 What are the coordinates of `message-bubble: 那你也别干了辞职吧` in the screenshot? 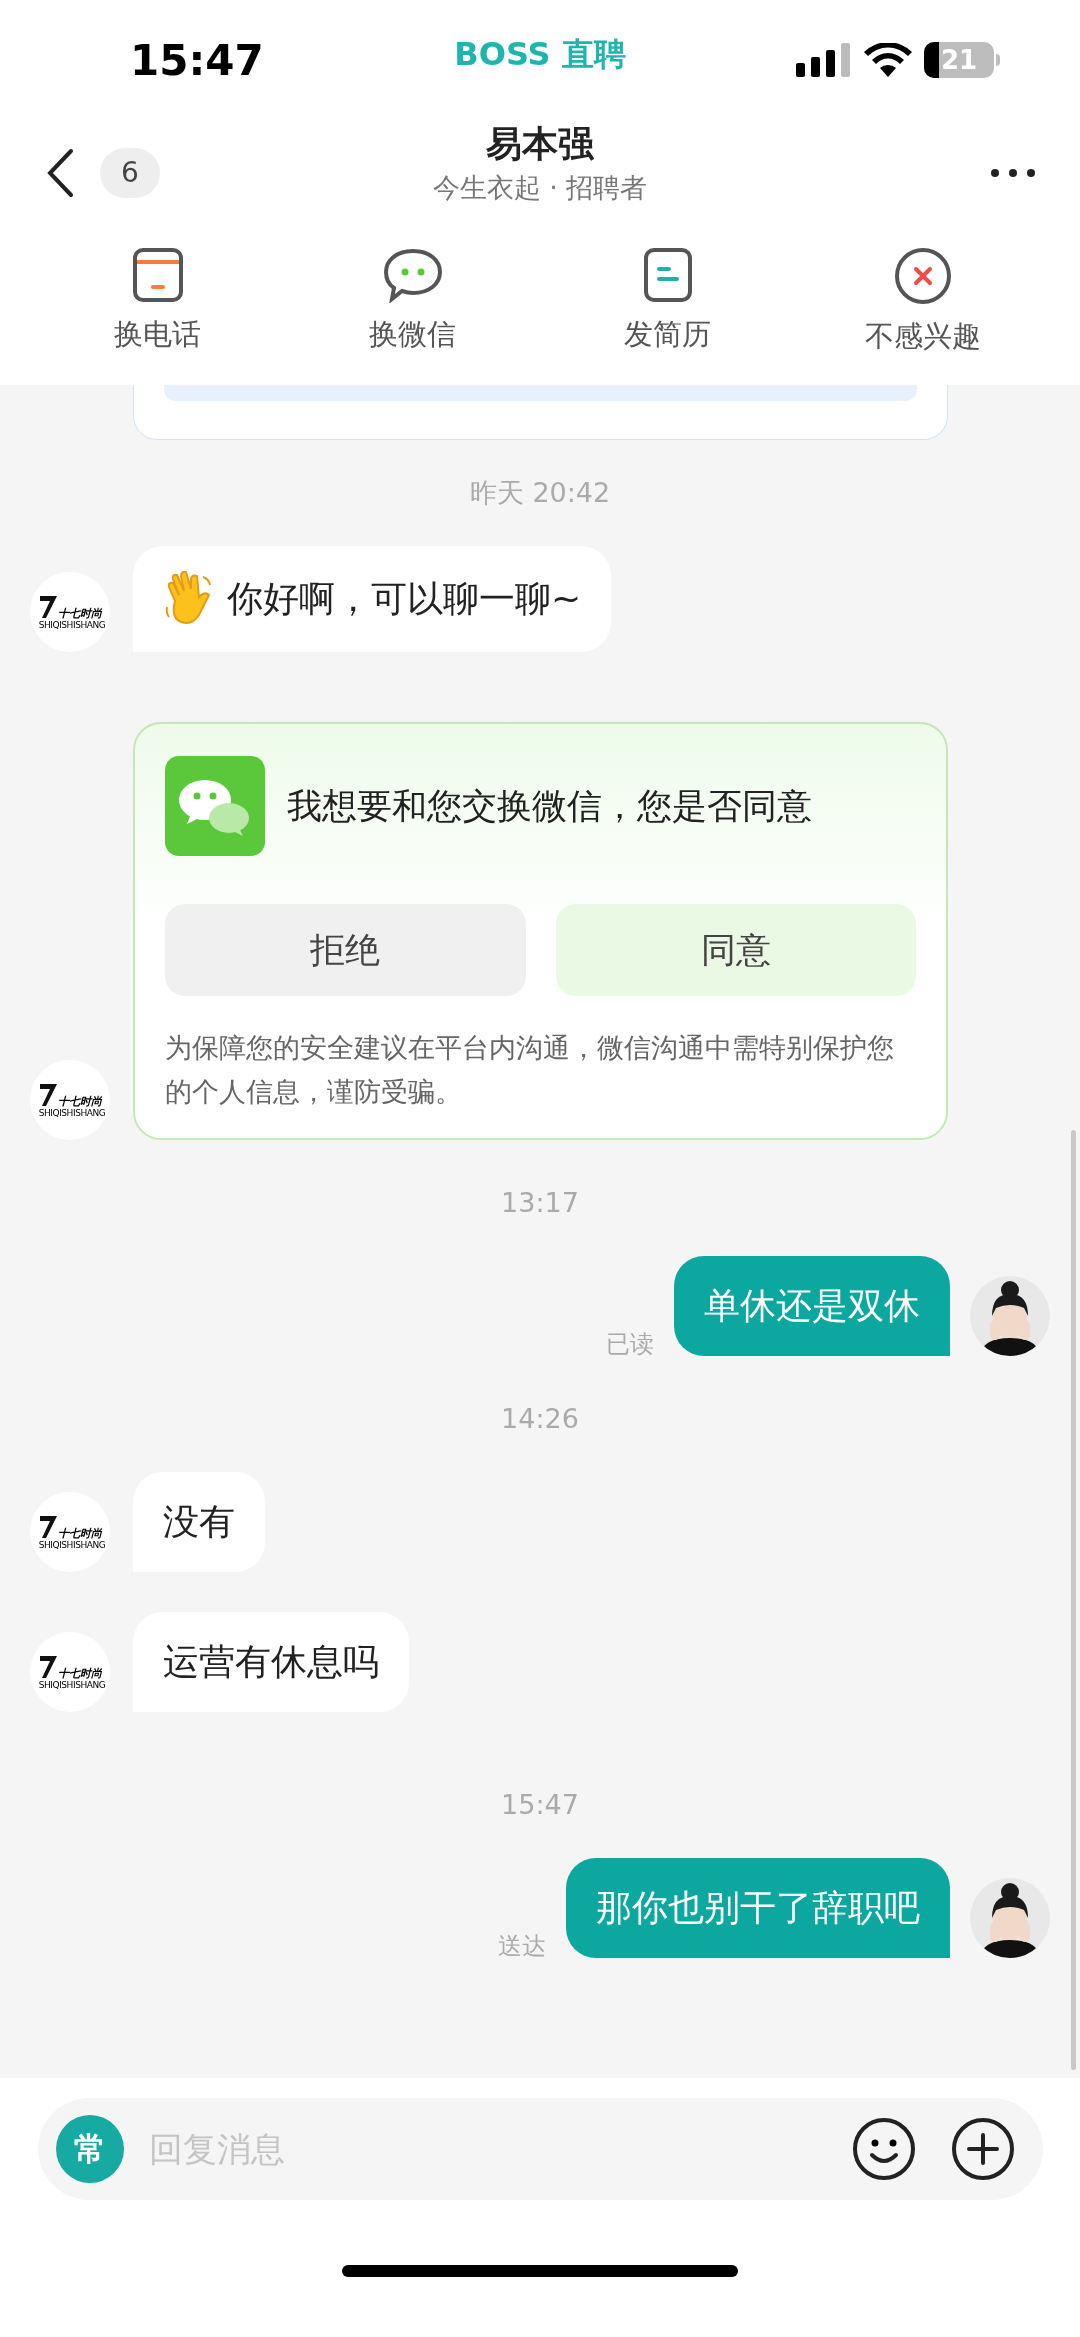 It's located at (758, 1908).